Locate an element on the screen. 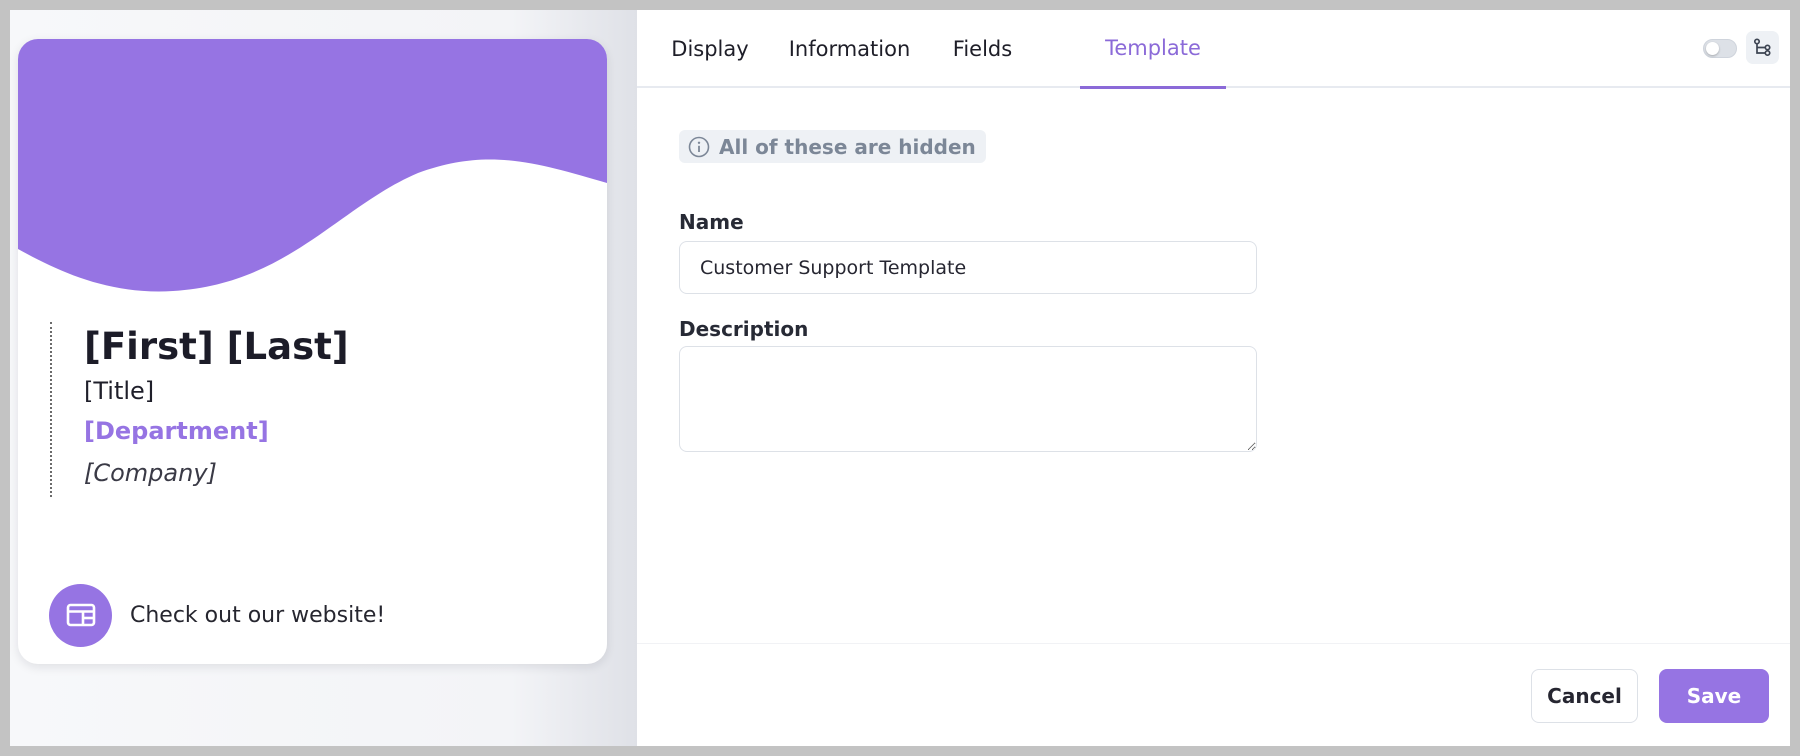  card-company: [Company] is located at coordinates (150, 473).